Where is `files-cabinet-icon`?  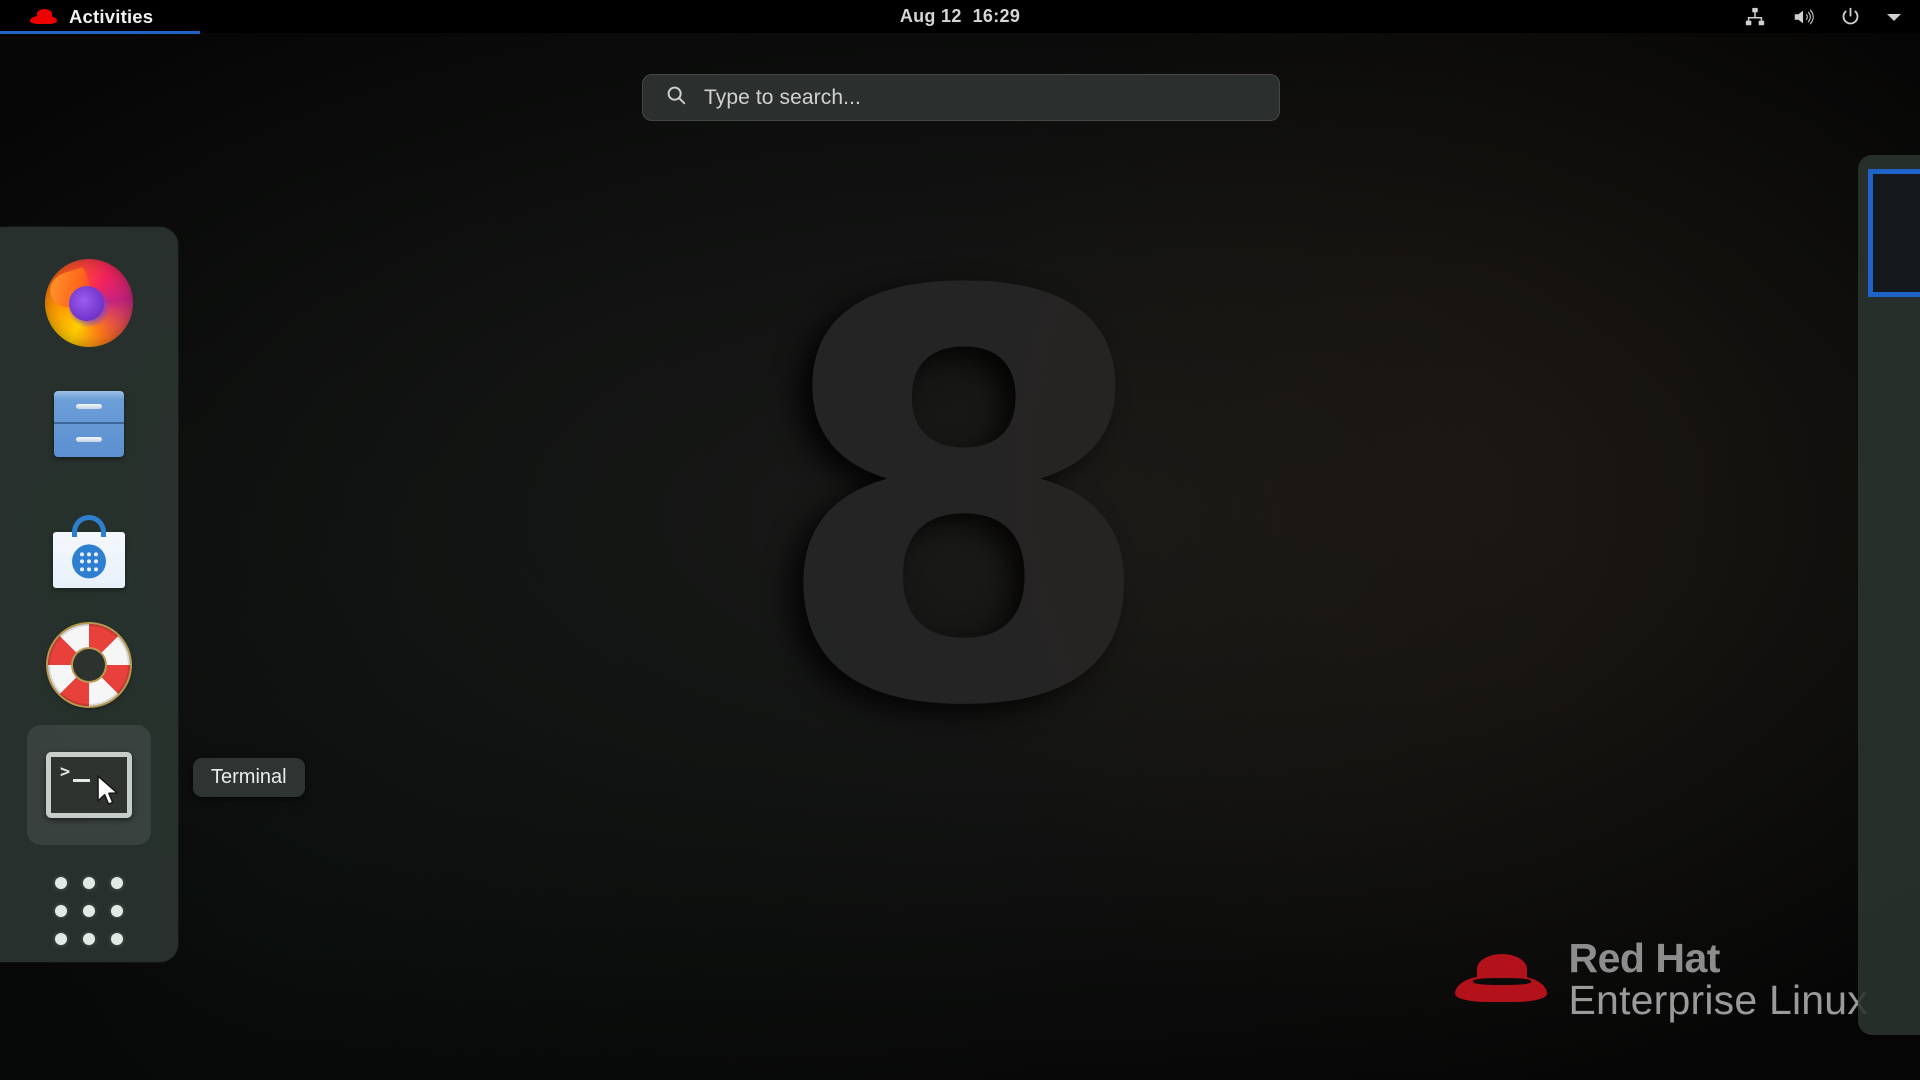
files-cabinet-icon is located at coordinates (89, 424).